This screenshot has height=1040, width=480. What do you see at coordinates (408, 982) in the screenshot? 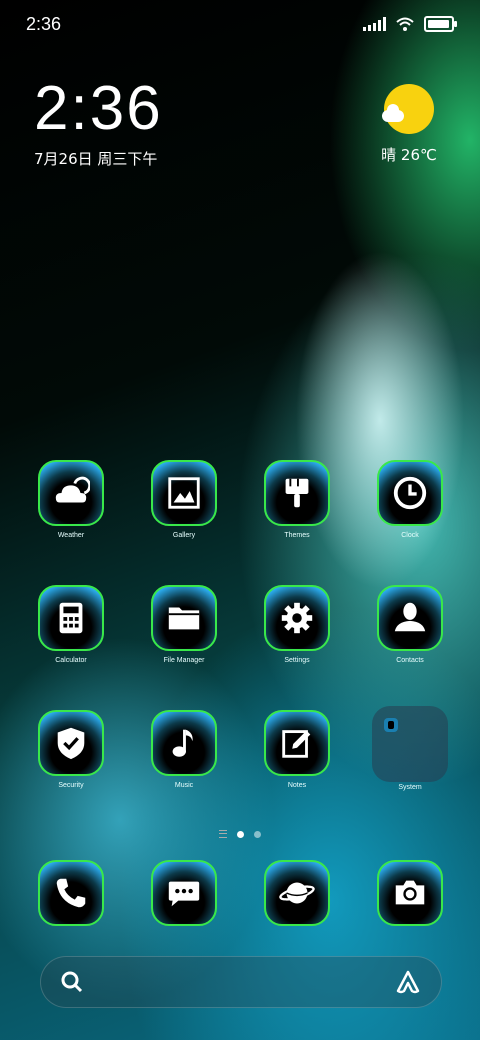
I see `assistant-icon` at bounding box center [408, 982].